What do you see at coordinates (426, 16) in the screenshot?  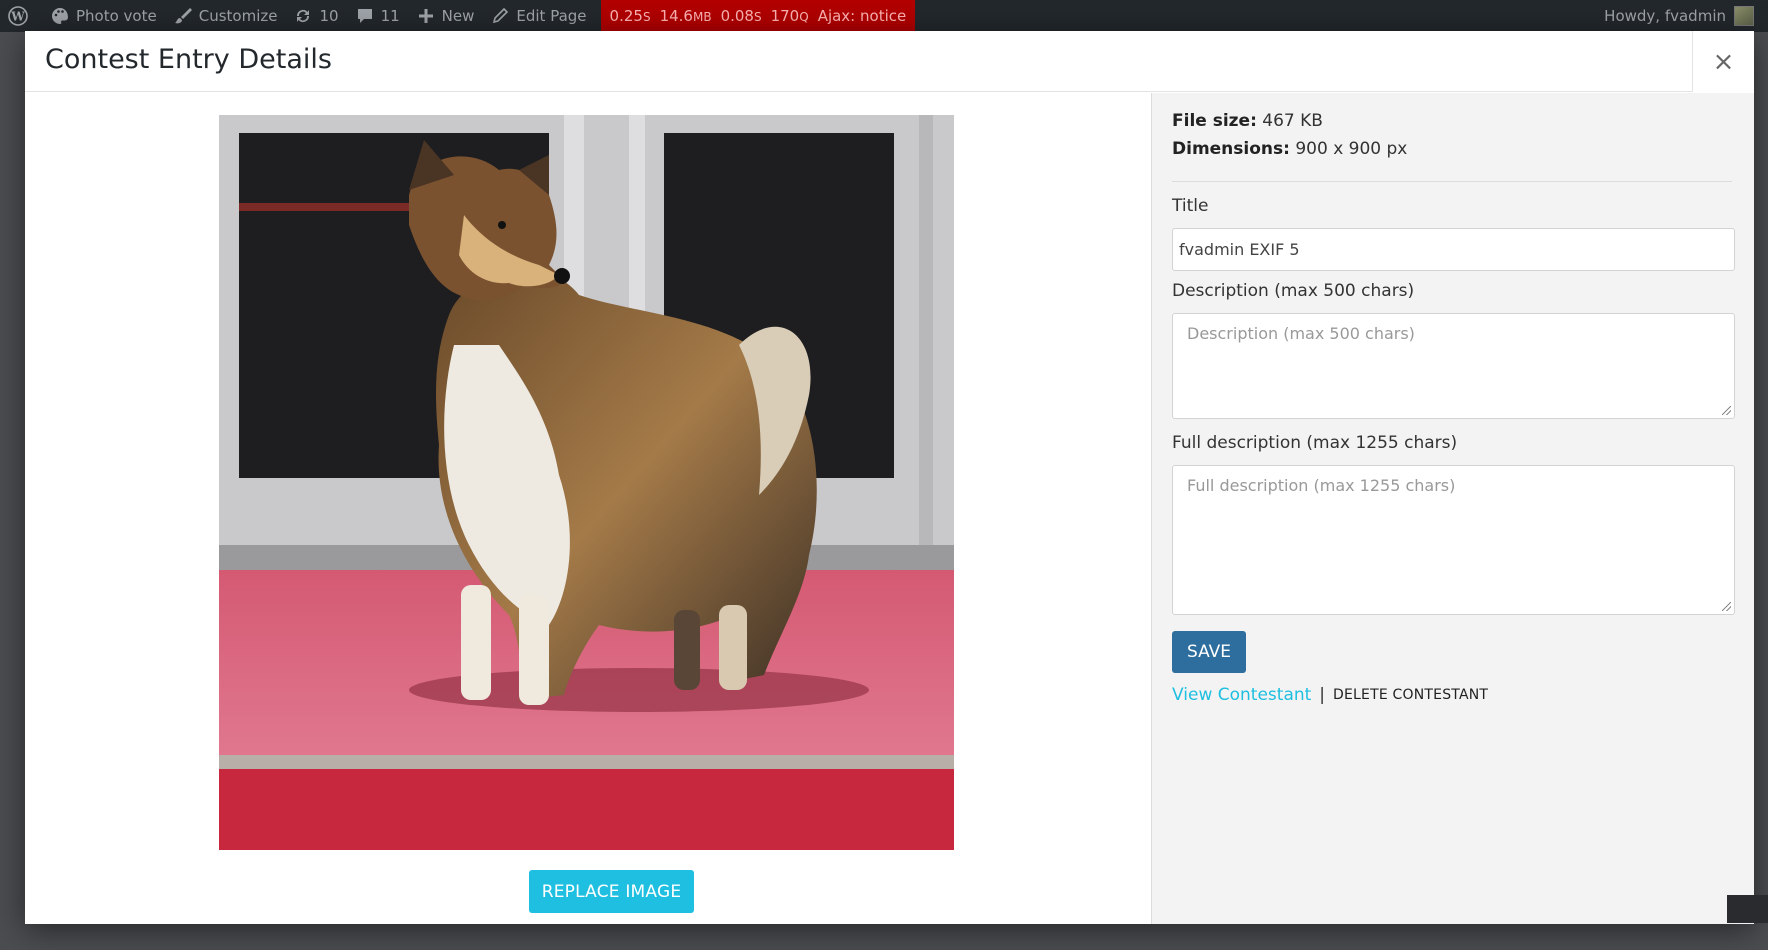 I see `plus-icon` at bounding box center [426, 16].